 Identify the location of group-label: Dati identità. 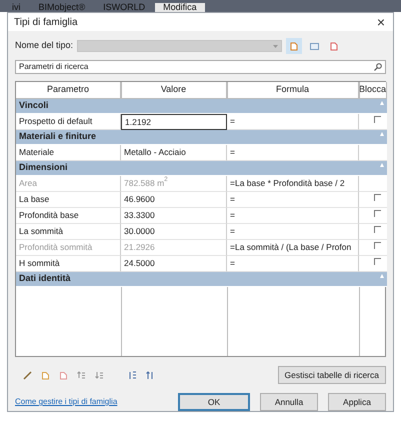
(45, 279).